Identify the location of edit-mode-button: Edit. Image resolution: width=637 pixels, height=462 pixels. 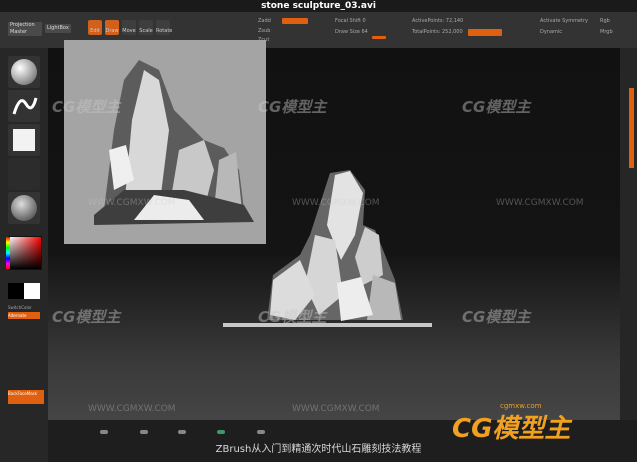
(95, 27).